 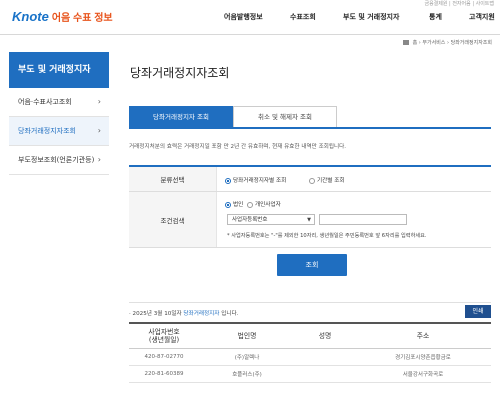 What do you see at coordinates (423, 358) in the screenshot?
I see `cell-address: 경기김포시양촌읍황금로` at bounding box center [423, 358].